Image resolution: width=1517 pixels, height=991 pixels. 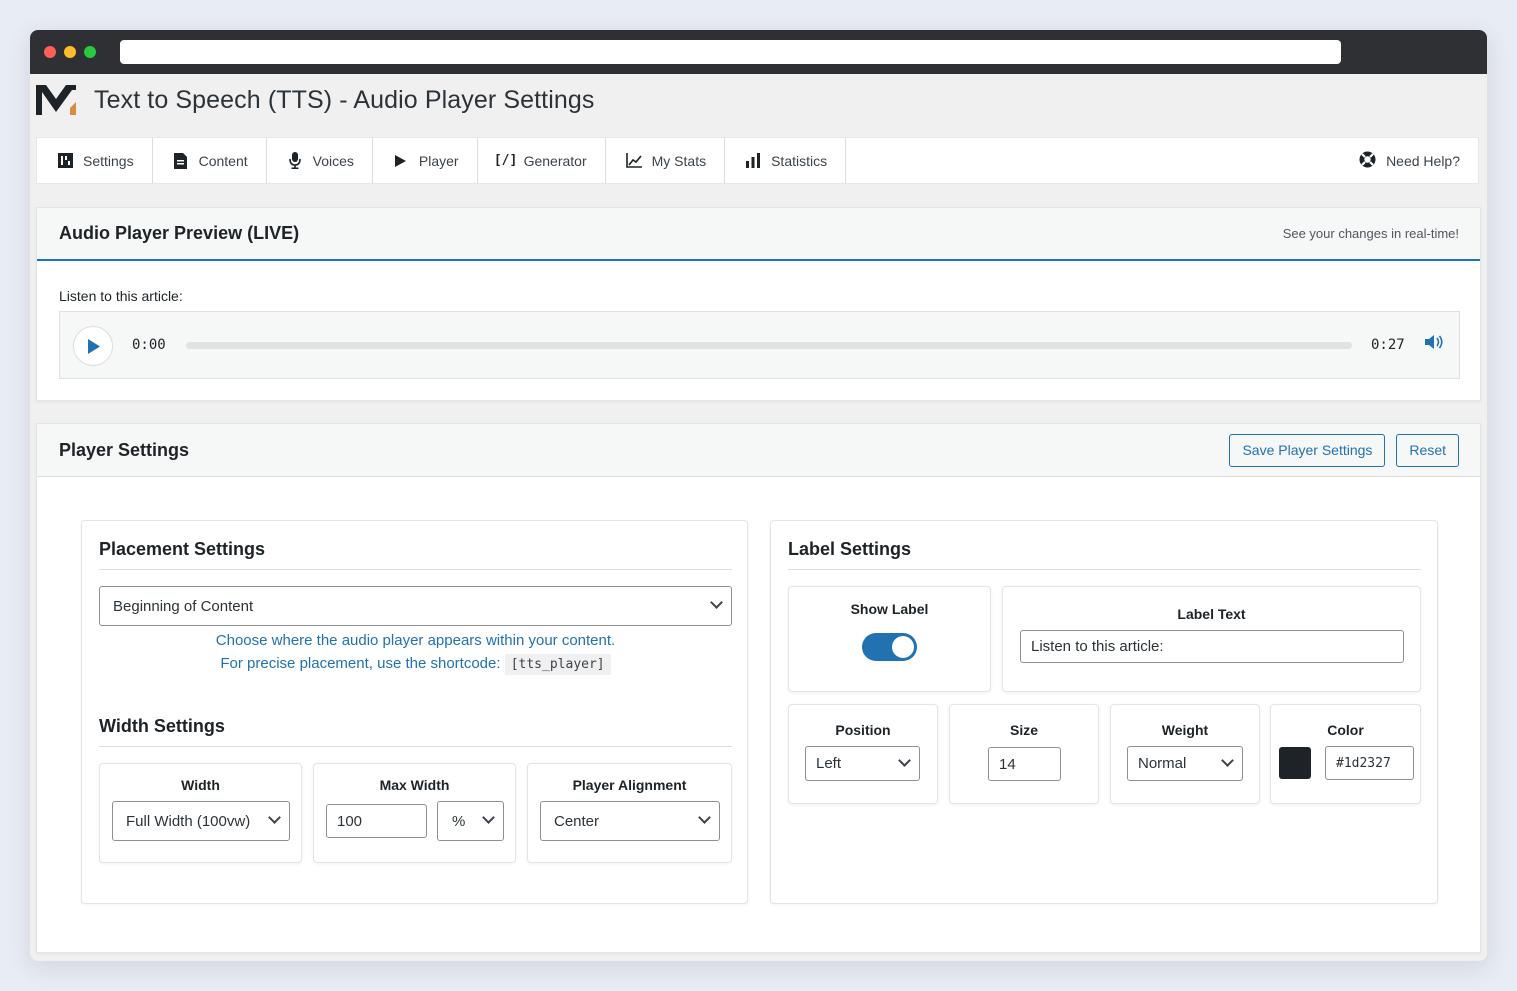 I want to click on tab-label: Settings, so click(x=108, y=160).